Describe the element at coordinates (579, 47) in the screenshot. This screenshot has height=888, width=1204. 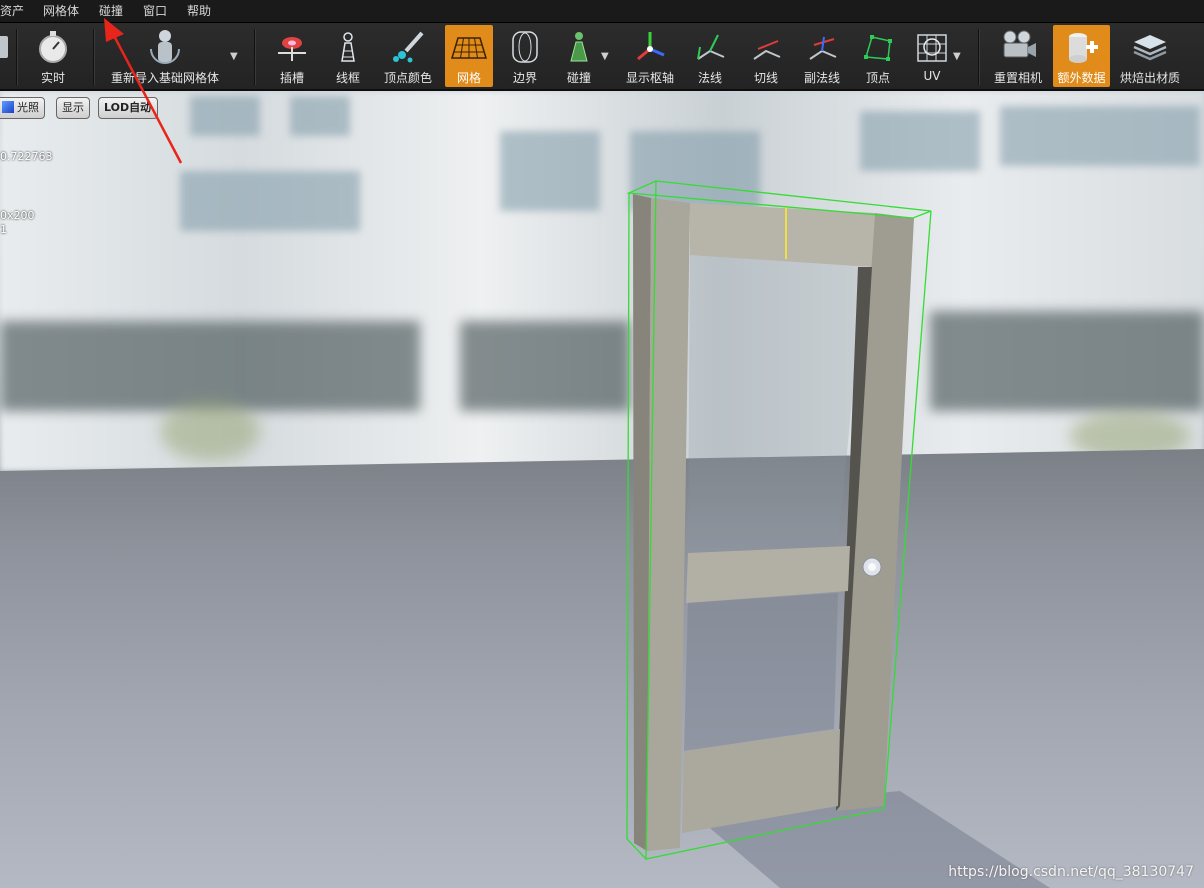
I see `collision-pawn-icon` at that location.